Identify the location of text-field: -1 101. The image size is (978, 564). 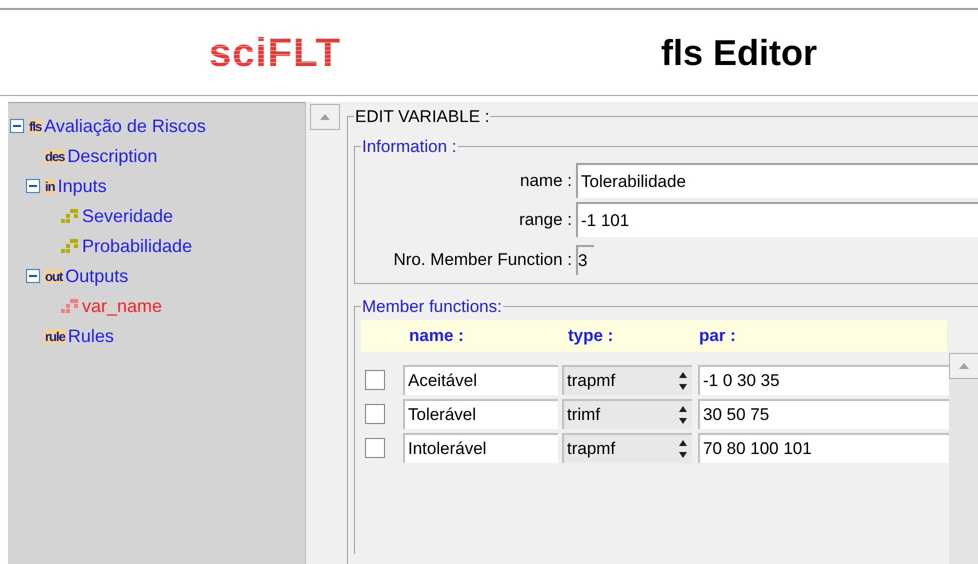
(777, 219).